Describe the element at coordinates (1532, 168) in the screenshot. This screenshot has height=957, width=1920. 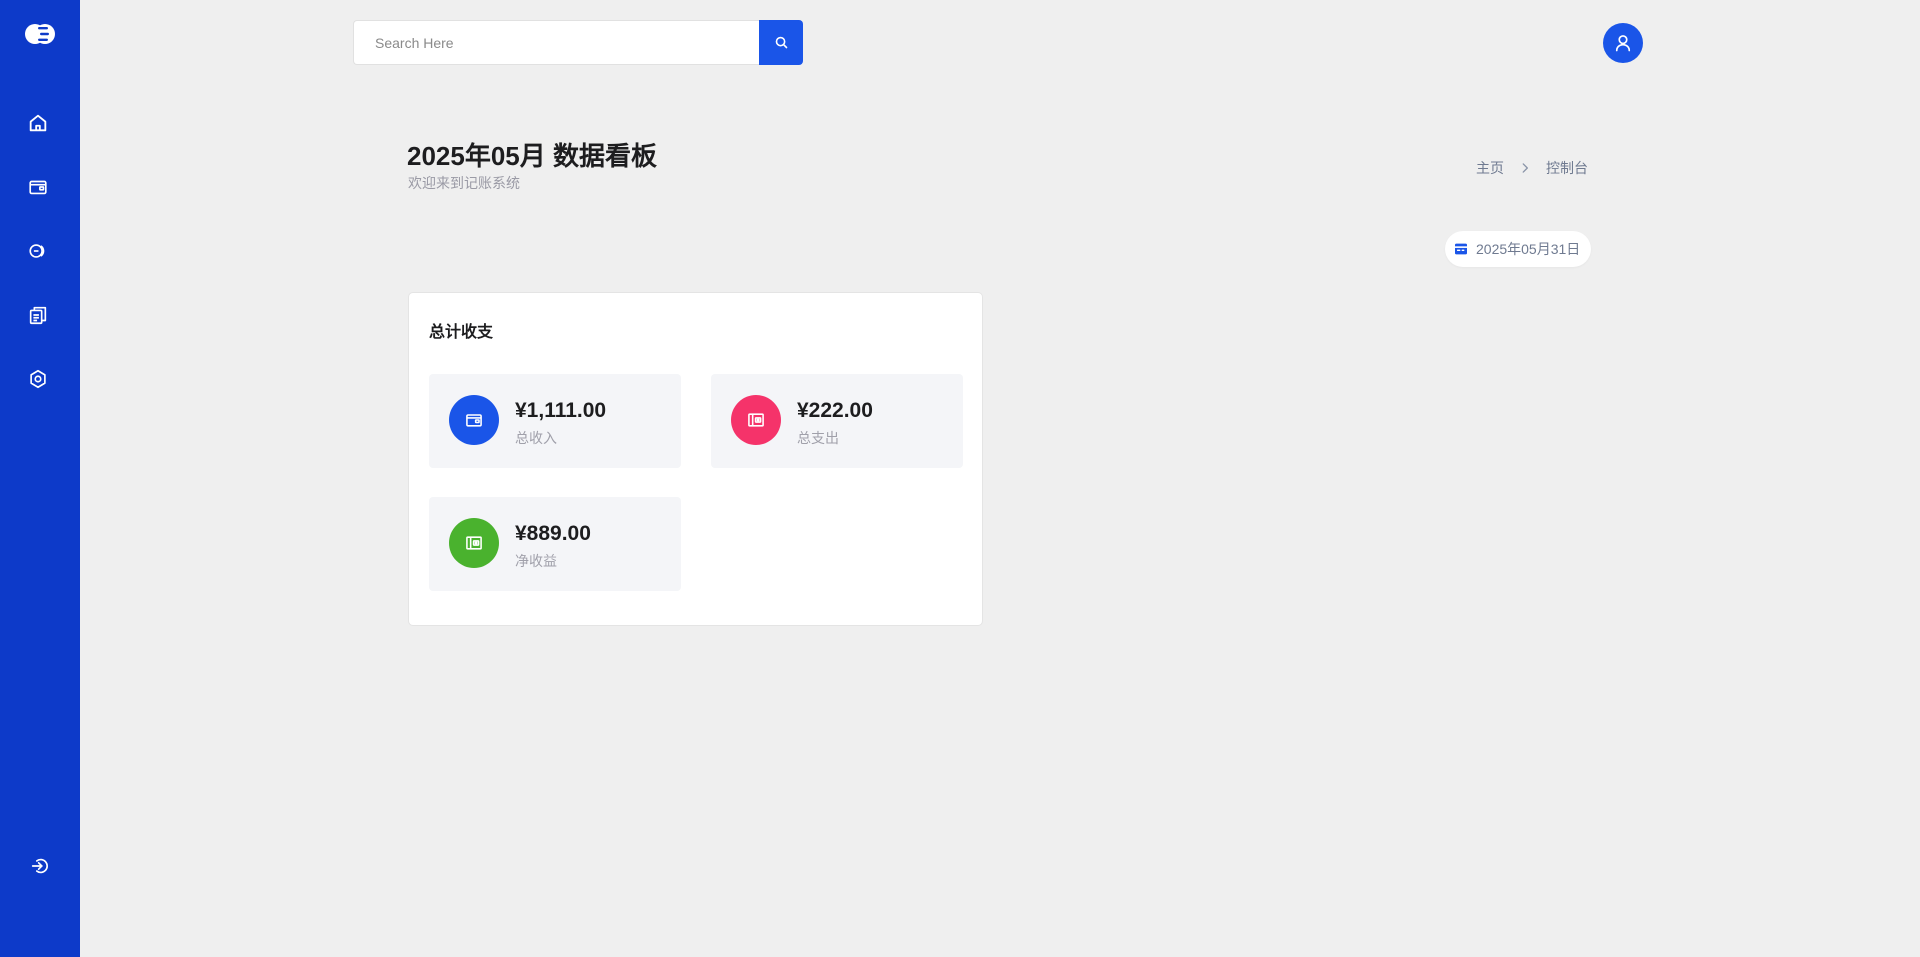
I see `breadcrumb: 主页 控制台` at that location.